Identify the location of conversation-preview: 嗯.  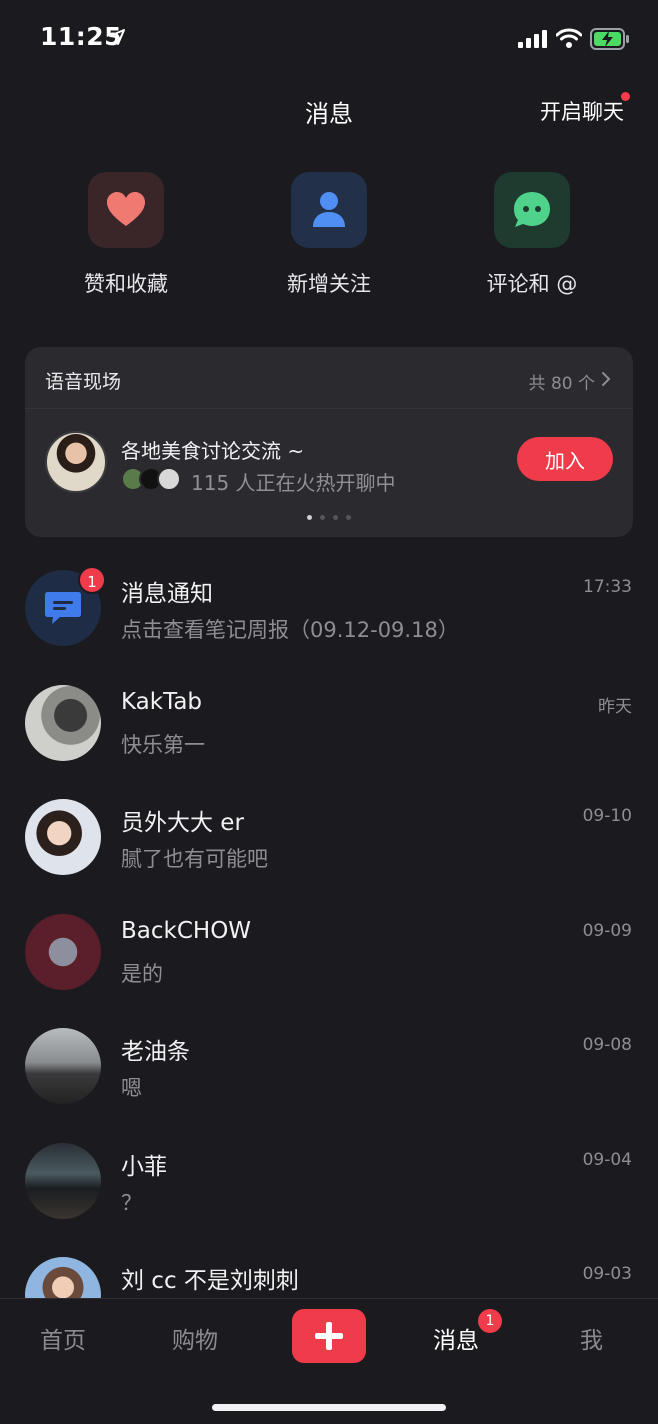
(131, 1088).